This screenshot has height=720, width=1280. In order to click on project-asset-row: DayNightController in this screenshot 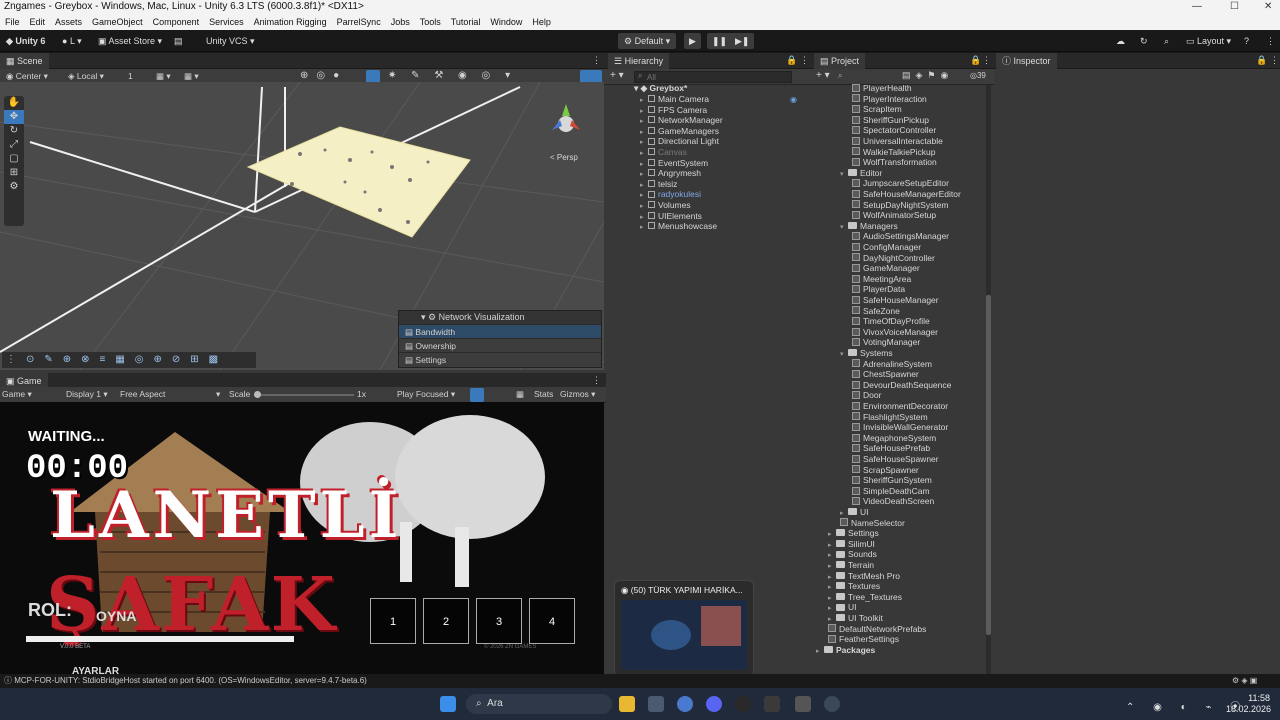, I will do `click(893, 258)`.